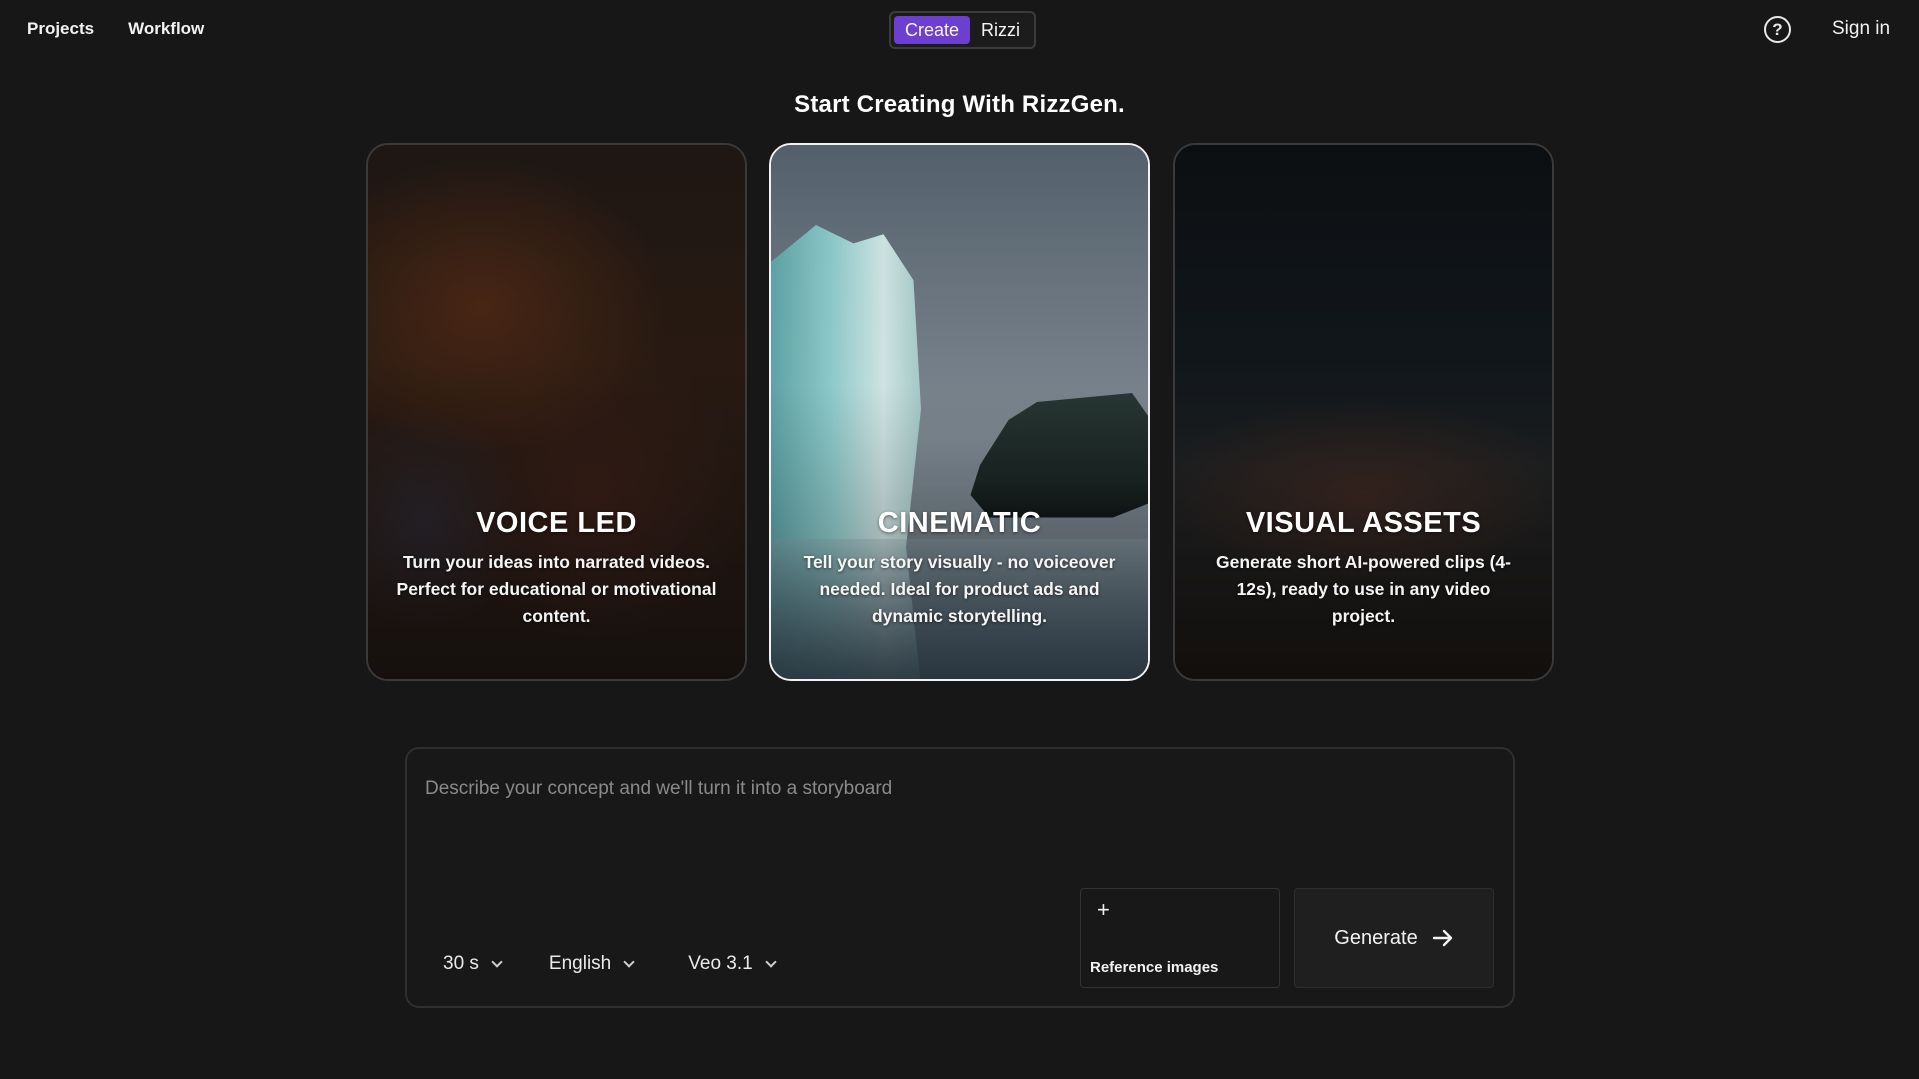  Describe the element at coordinates (1777, 29) in the screenshot. I see `help-icon: ?` at that location.